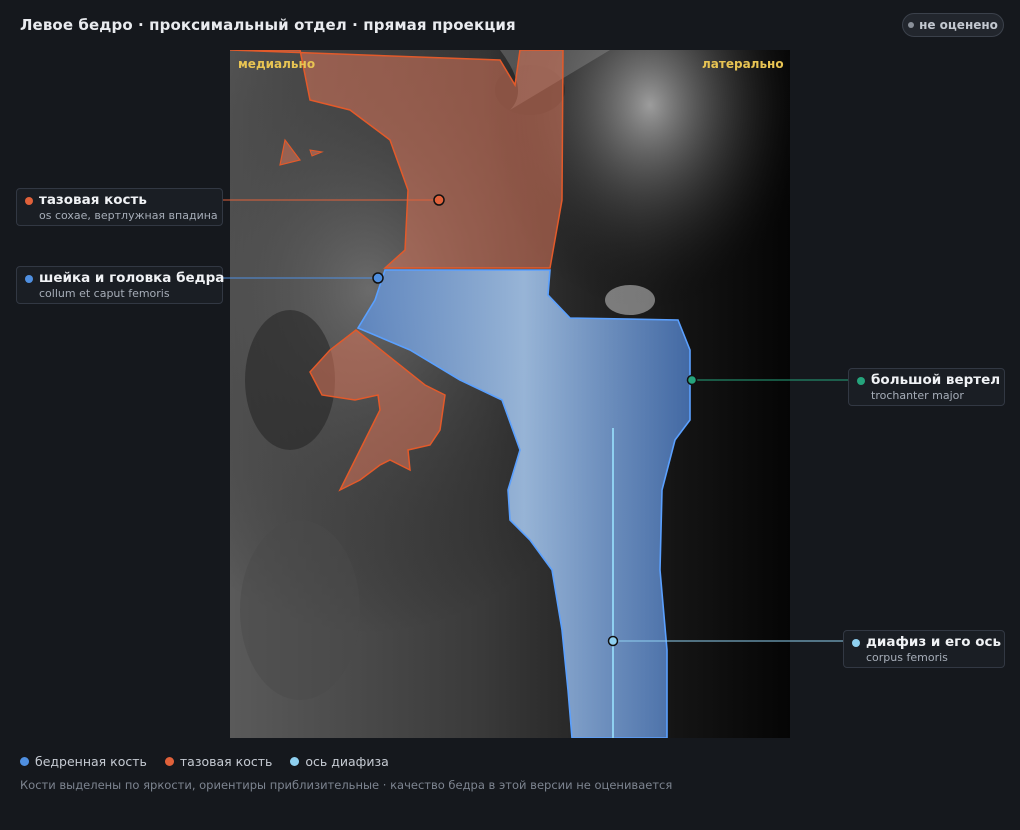 The height and width of the screenshot is (830, 1020). Describe the element at coordinates (917, 395) in the screenshot. I see `callout-subtitle: trochanter major` at that location.